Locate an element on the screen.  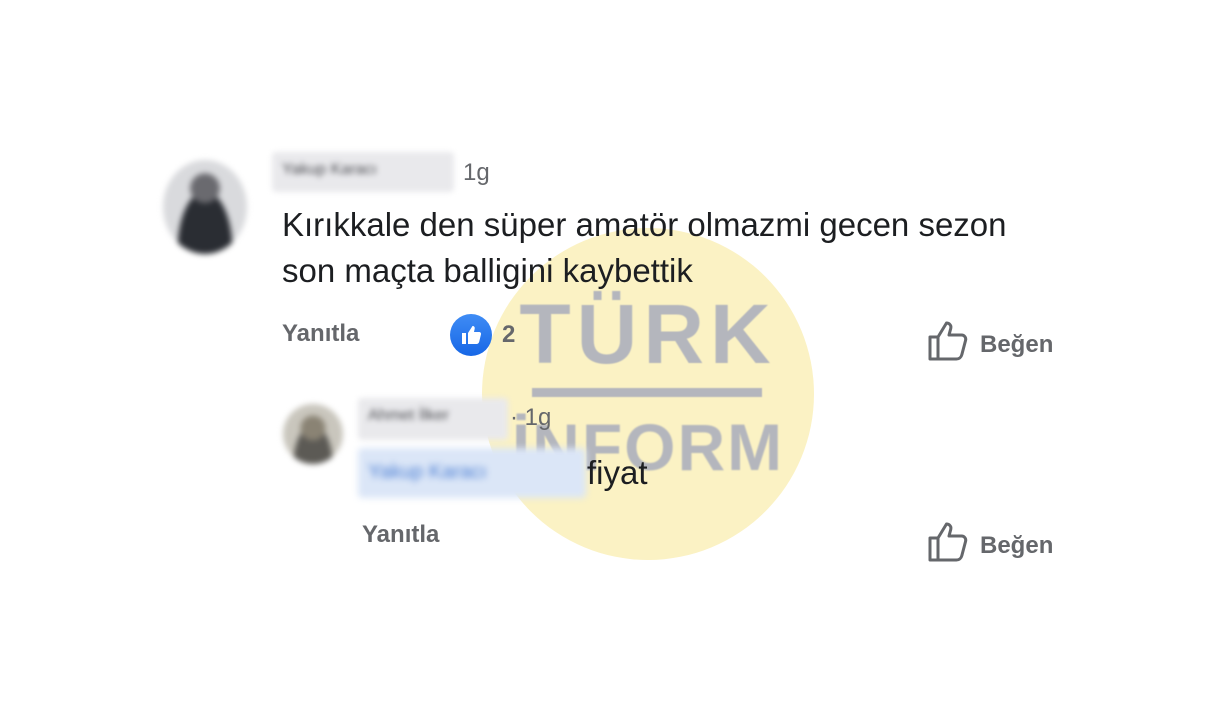
reply-button: Yanıtla is located at coordinates (400, 535).